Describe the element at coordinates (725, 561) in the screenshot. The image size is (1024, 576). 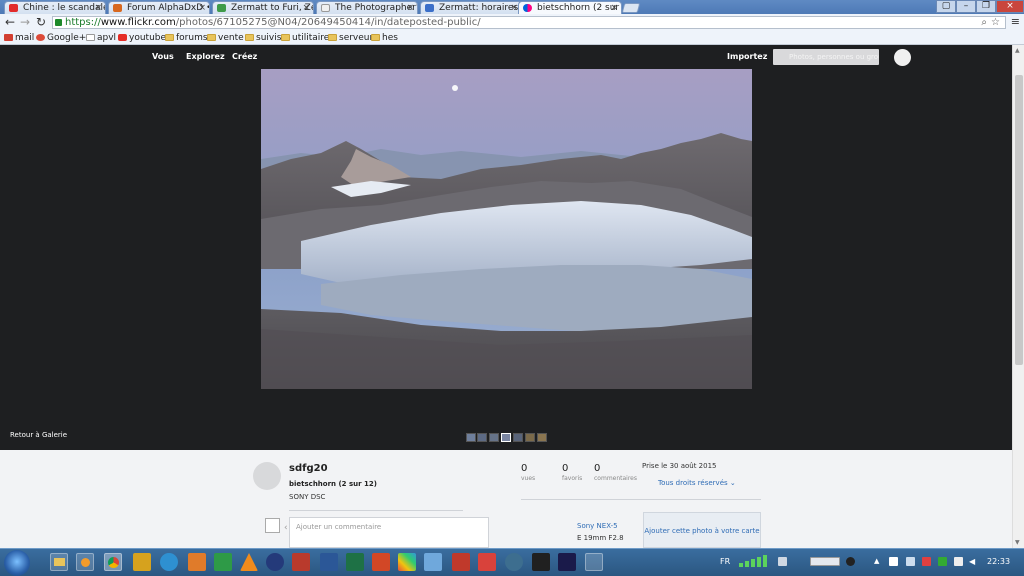
I see `language-indicator: FR` at that location.